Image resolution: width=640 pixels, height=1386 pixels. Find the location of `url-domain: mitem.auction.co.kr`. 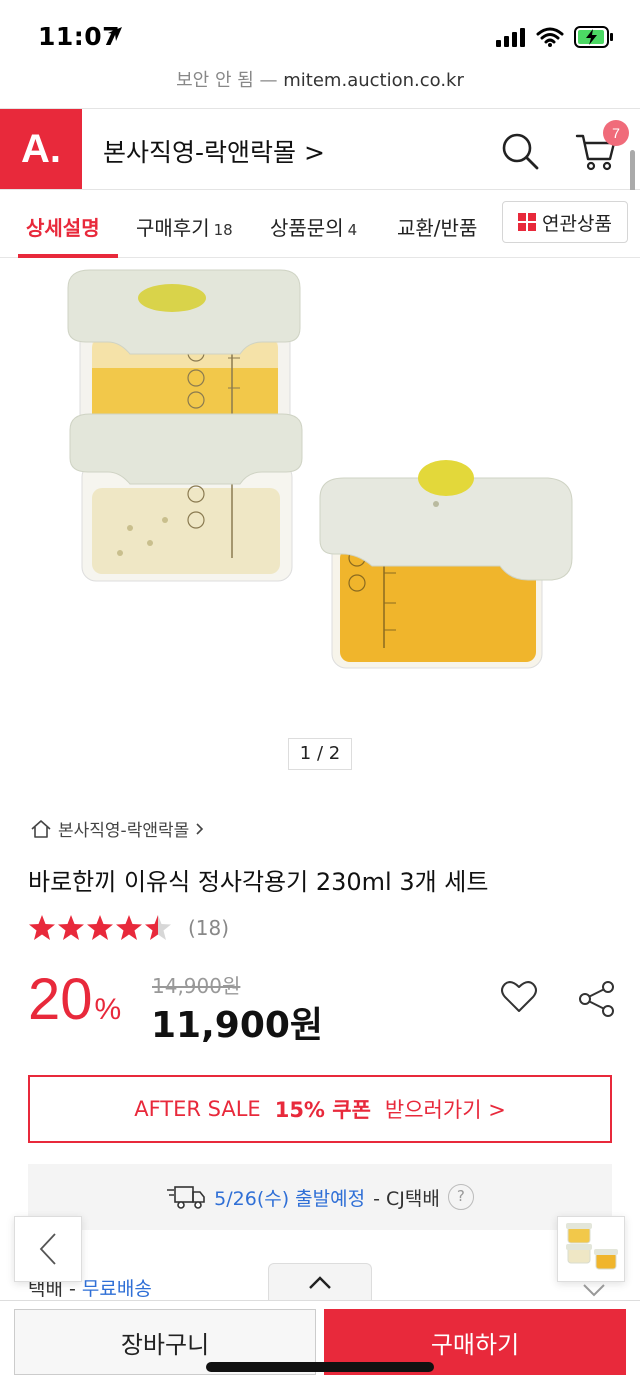

url-domain: mitem.auction.co.kr is located at coordinates (373, 80).